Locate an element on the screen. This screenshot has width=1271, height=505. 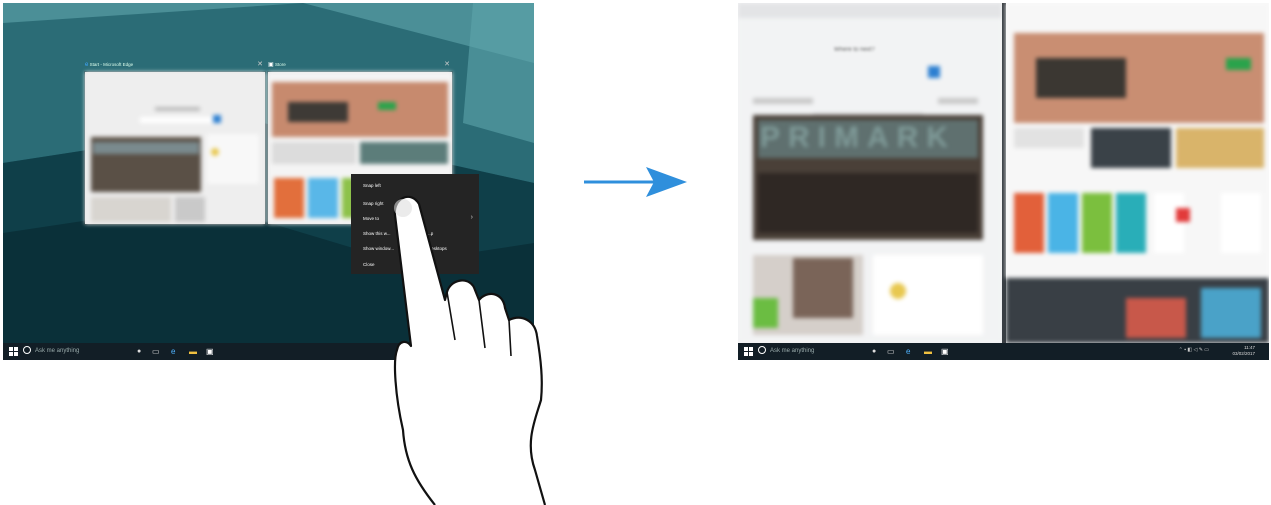
system-tray-icons: ⌃ ▪ ◧ ◁ ✎ ▭ is located at coordinates (1194, 350).